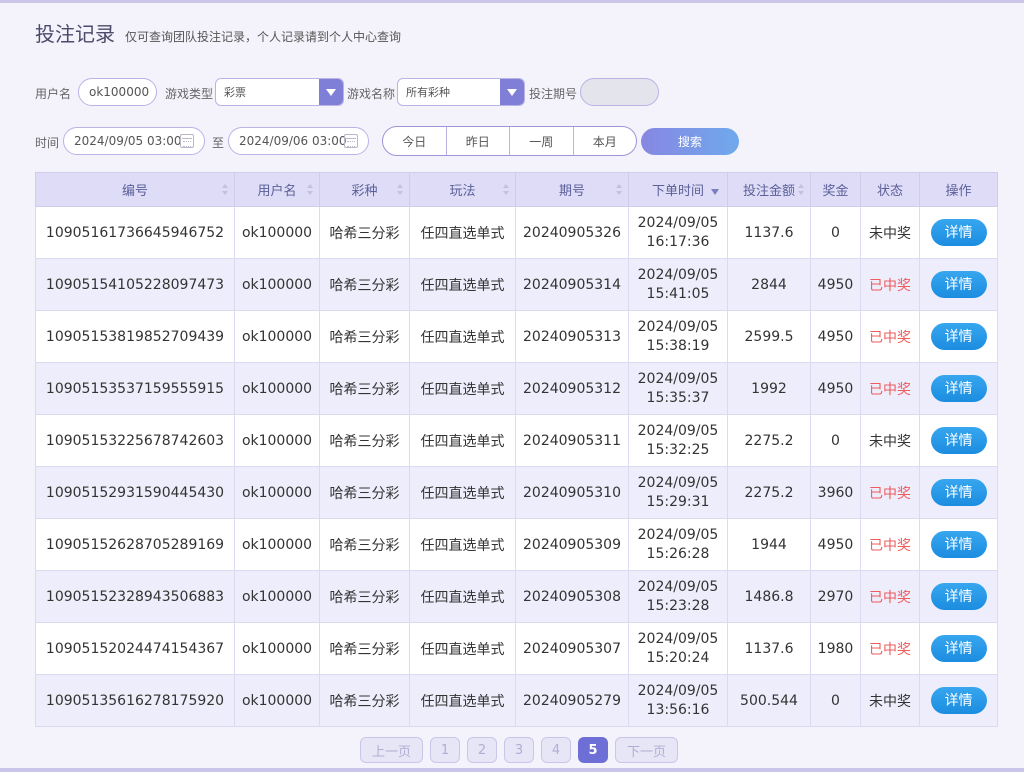 Image resolution: width=1024 pixels, height=772 pixels. Describe the element at coordinates (678, 232) in the screenshot. I see `cell-order-time: 2024/09/05 16:17:36` at that location.